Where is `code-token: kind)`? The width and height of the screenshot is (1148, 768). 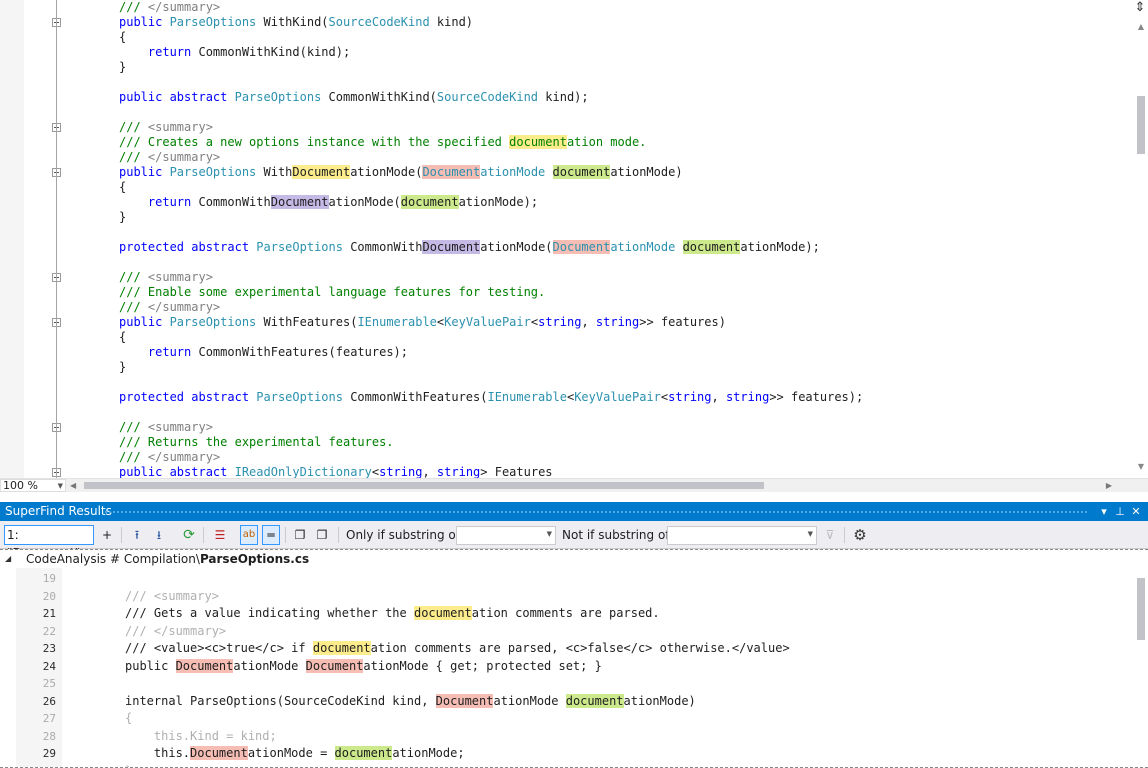
code-token: kind) is located at coordinates (451, 22).